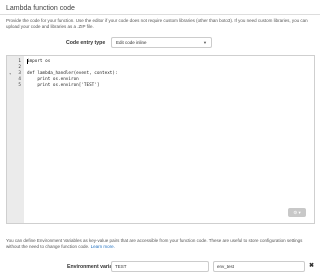  Describe the element at coordinates (86, 43) in the screenshot. I see `code-entry-type-label: Code entry type` at that location.